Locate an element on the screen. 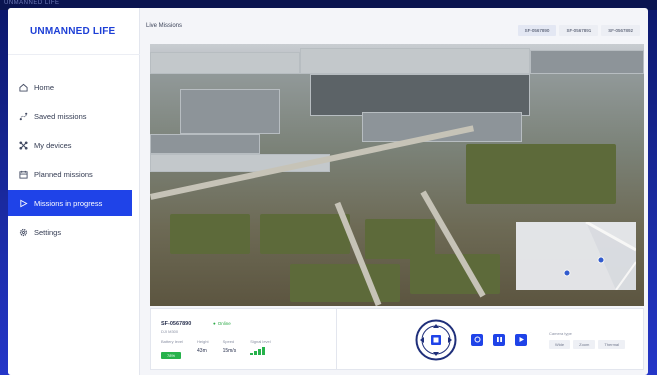 The height and width of the screenshot is (375, 657). sidebar-item-missions-in-progress: Missions in progress is located at coordinates (70, 203).